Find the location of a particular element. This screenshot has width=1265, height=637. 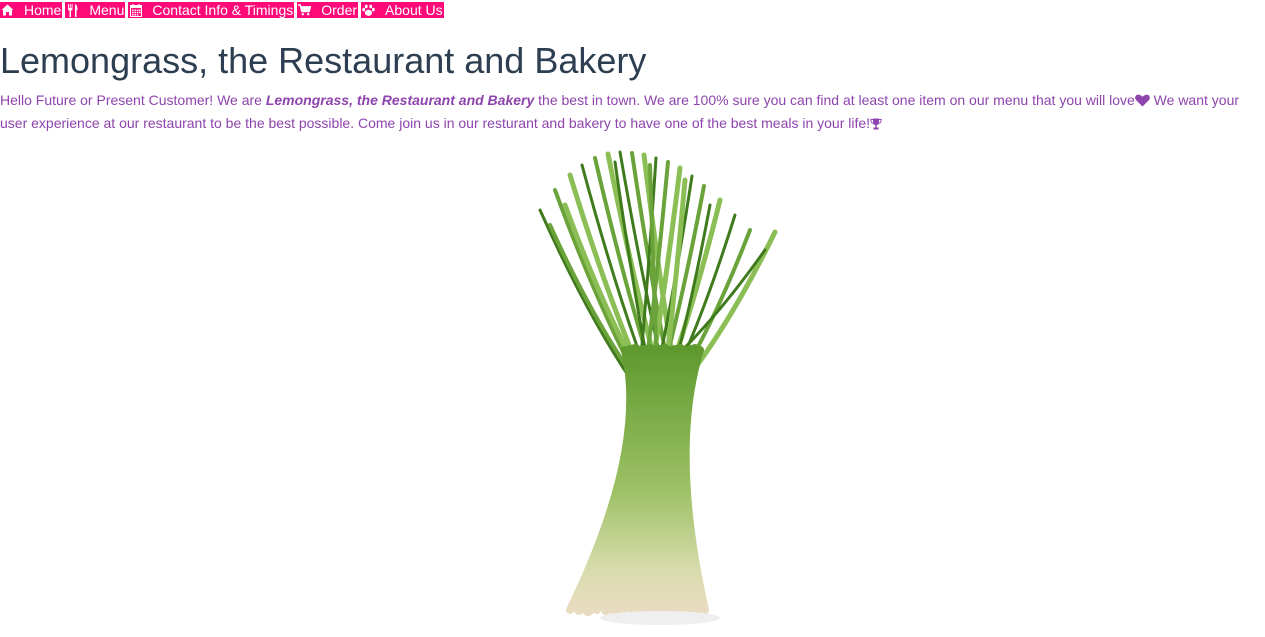

home-icon is located at coordinates (7, 10).